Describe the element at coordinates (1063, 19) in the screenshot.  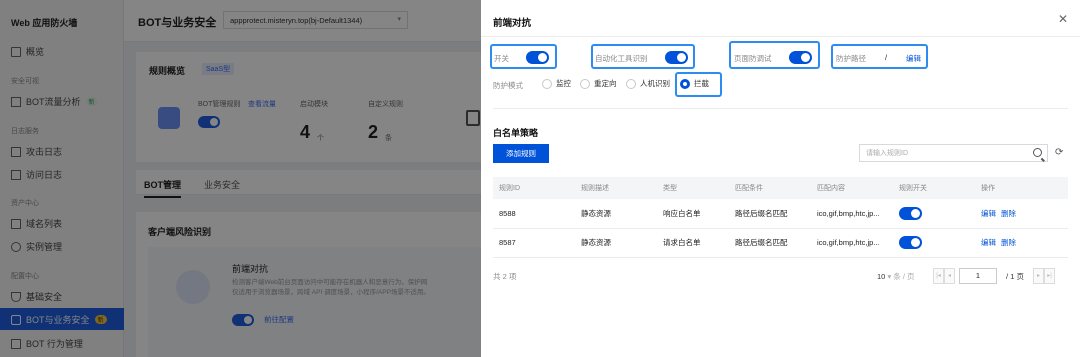
I see `close-icon: ✕` at that location.